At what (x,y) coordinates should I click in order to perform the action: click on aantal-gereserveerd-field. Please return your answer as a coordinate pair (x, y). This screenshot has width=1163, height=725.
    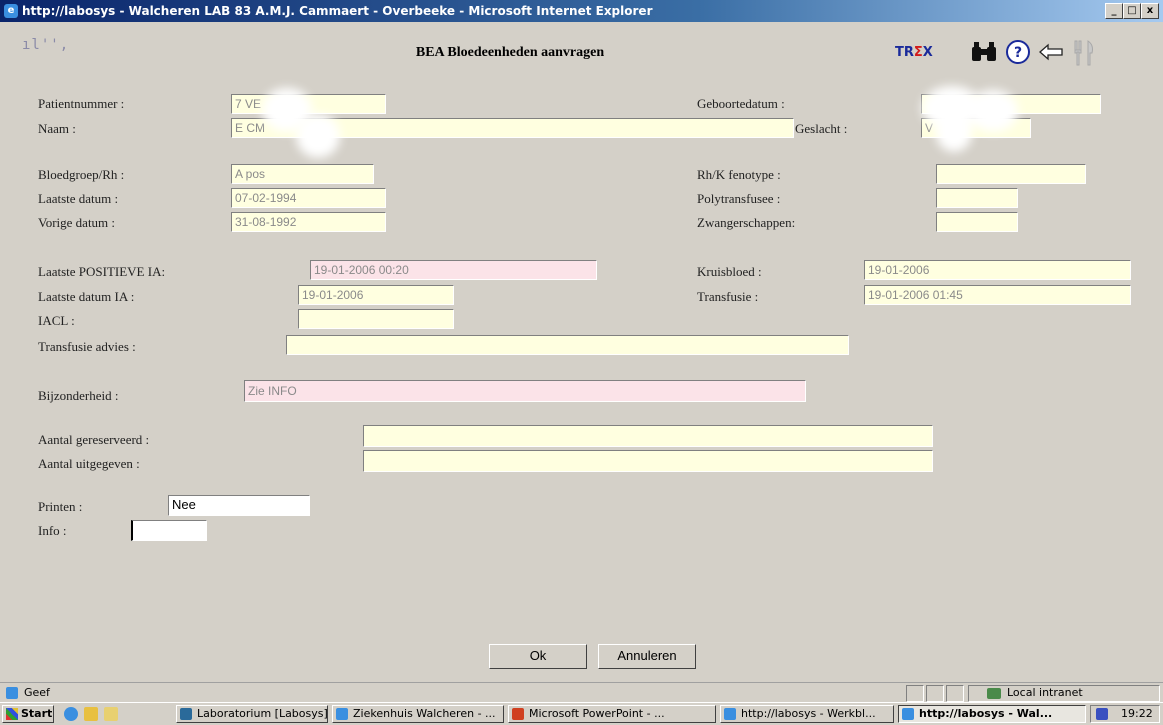
    Looking at the image, I should click on (648, 436).